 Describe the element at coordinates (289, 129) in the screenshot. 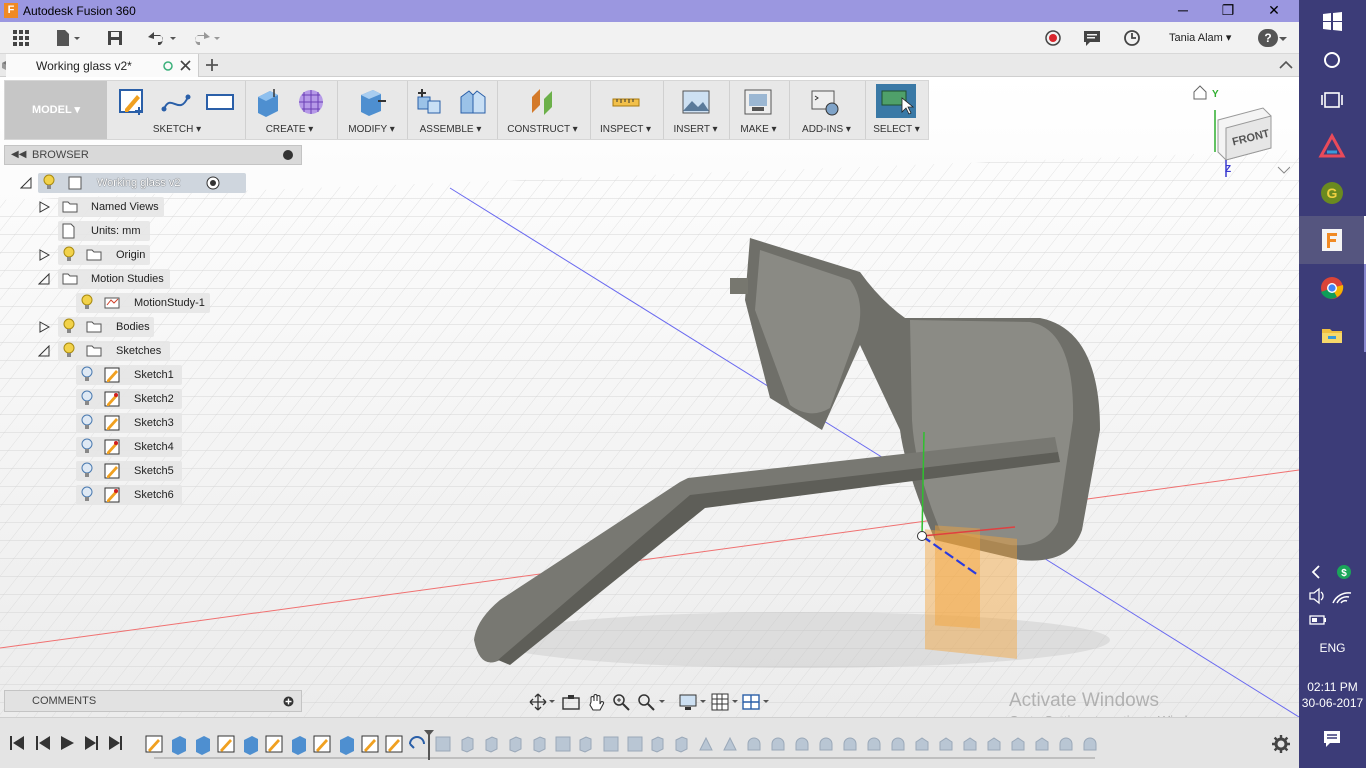

I see `create-menu-label: CREATE ▾` at that location.